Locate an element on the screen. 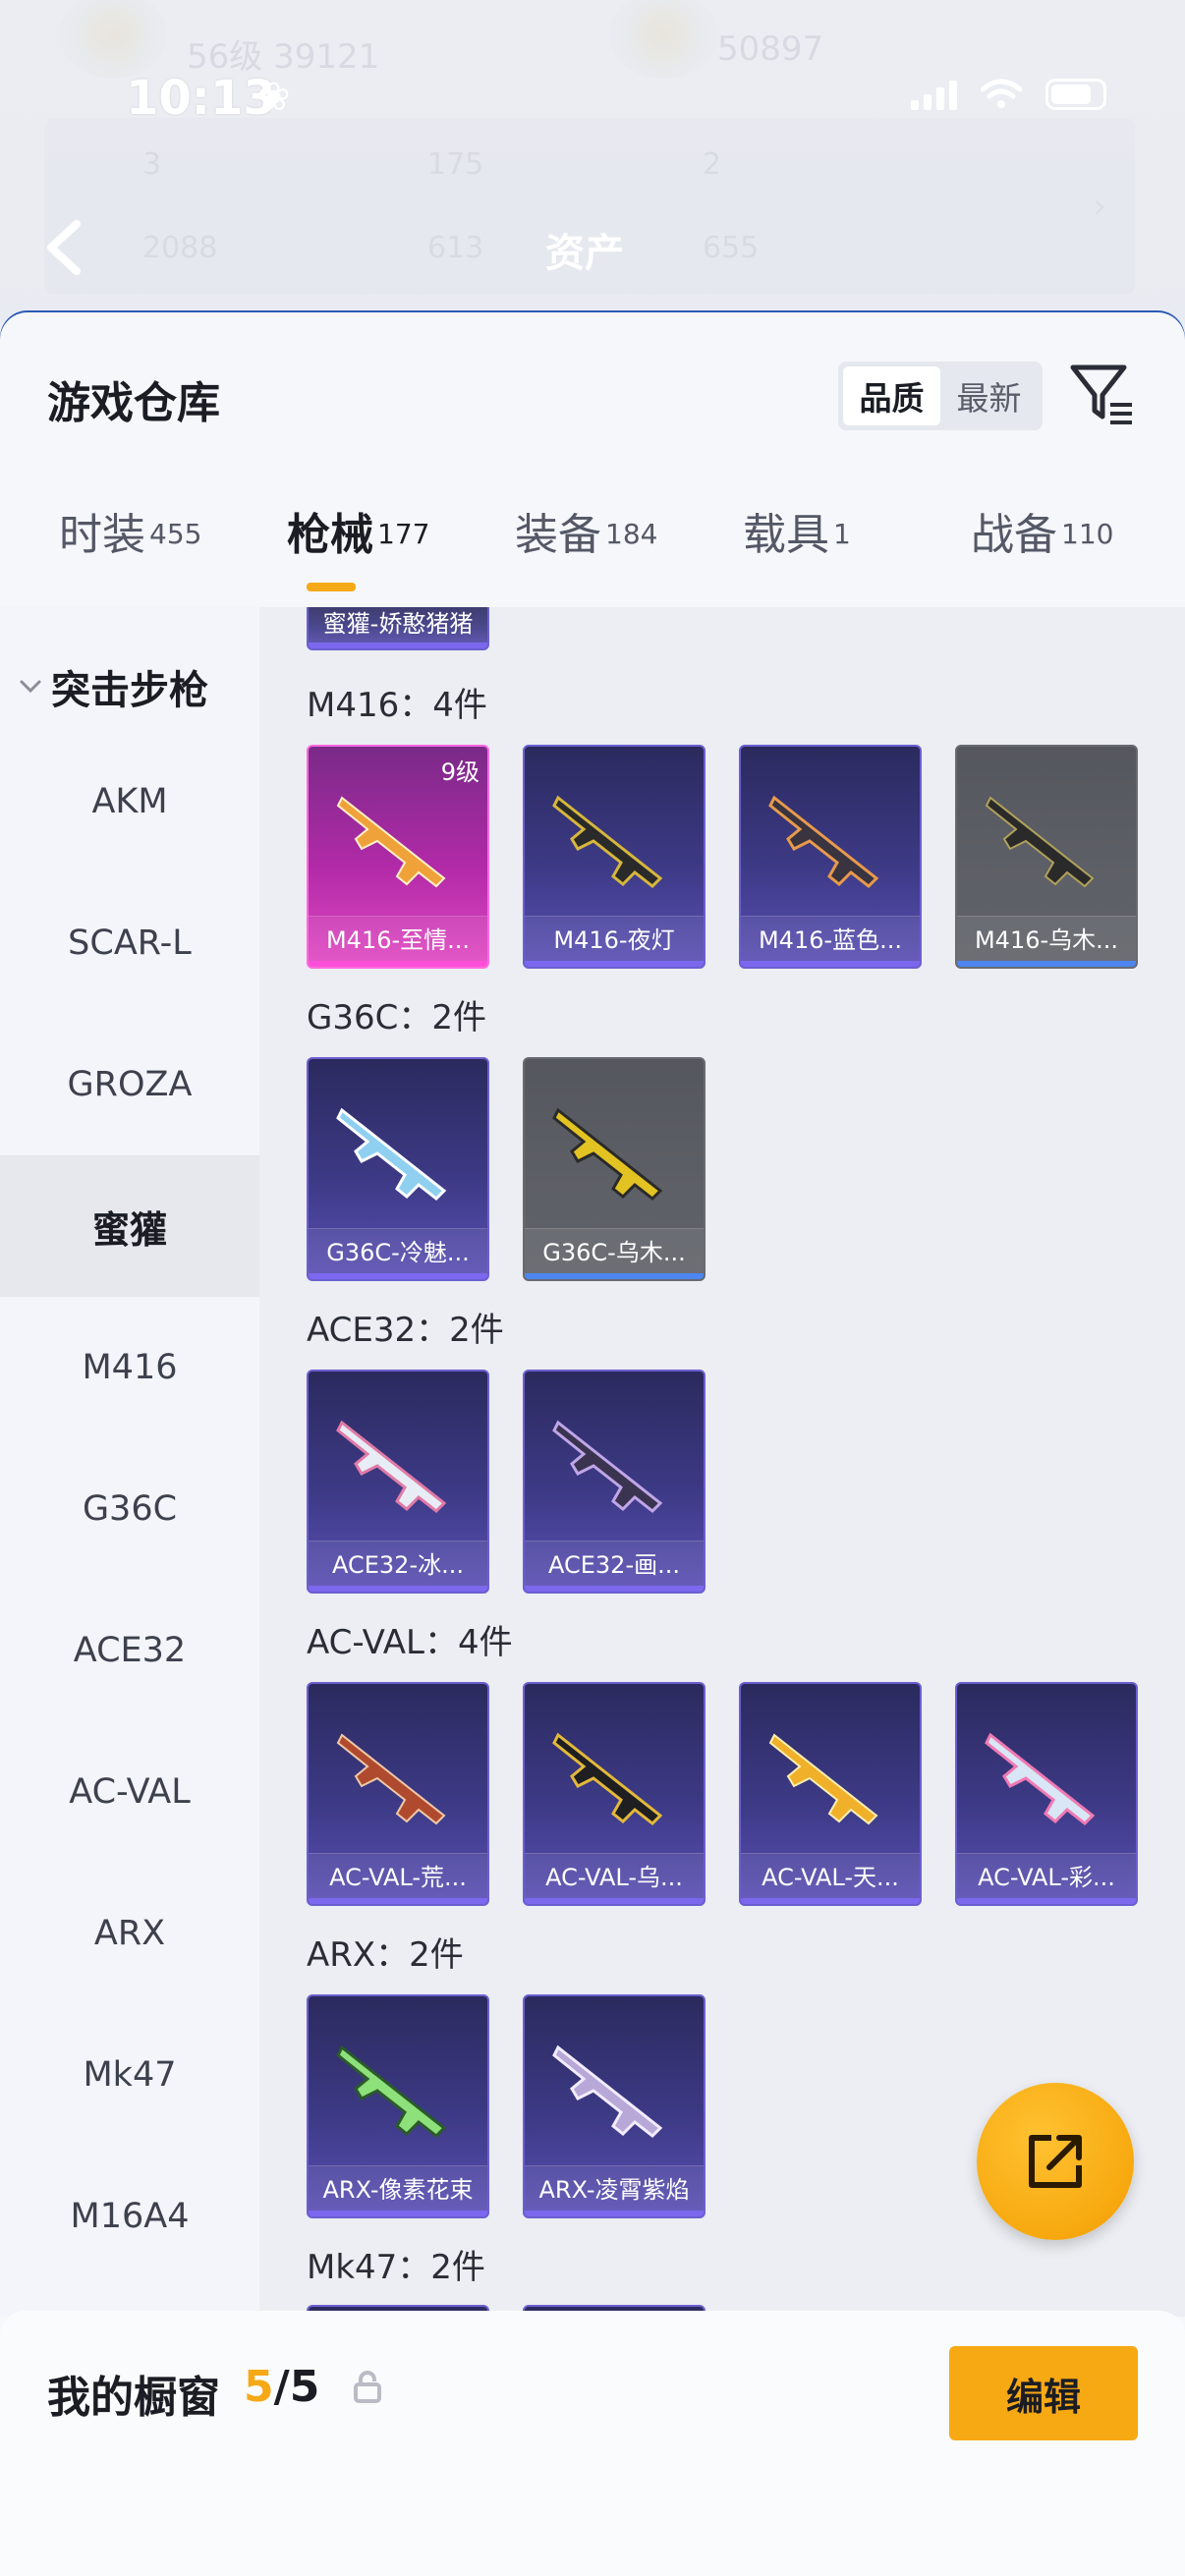  showcase-bar: 我的橱窗 5/5 编辑 is located at coordinates (592, 2443).